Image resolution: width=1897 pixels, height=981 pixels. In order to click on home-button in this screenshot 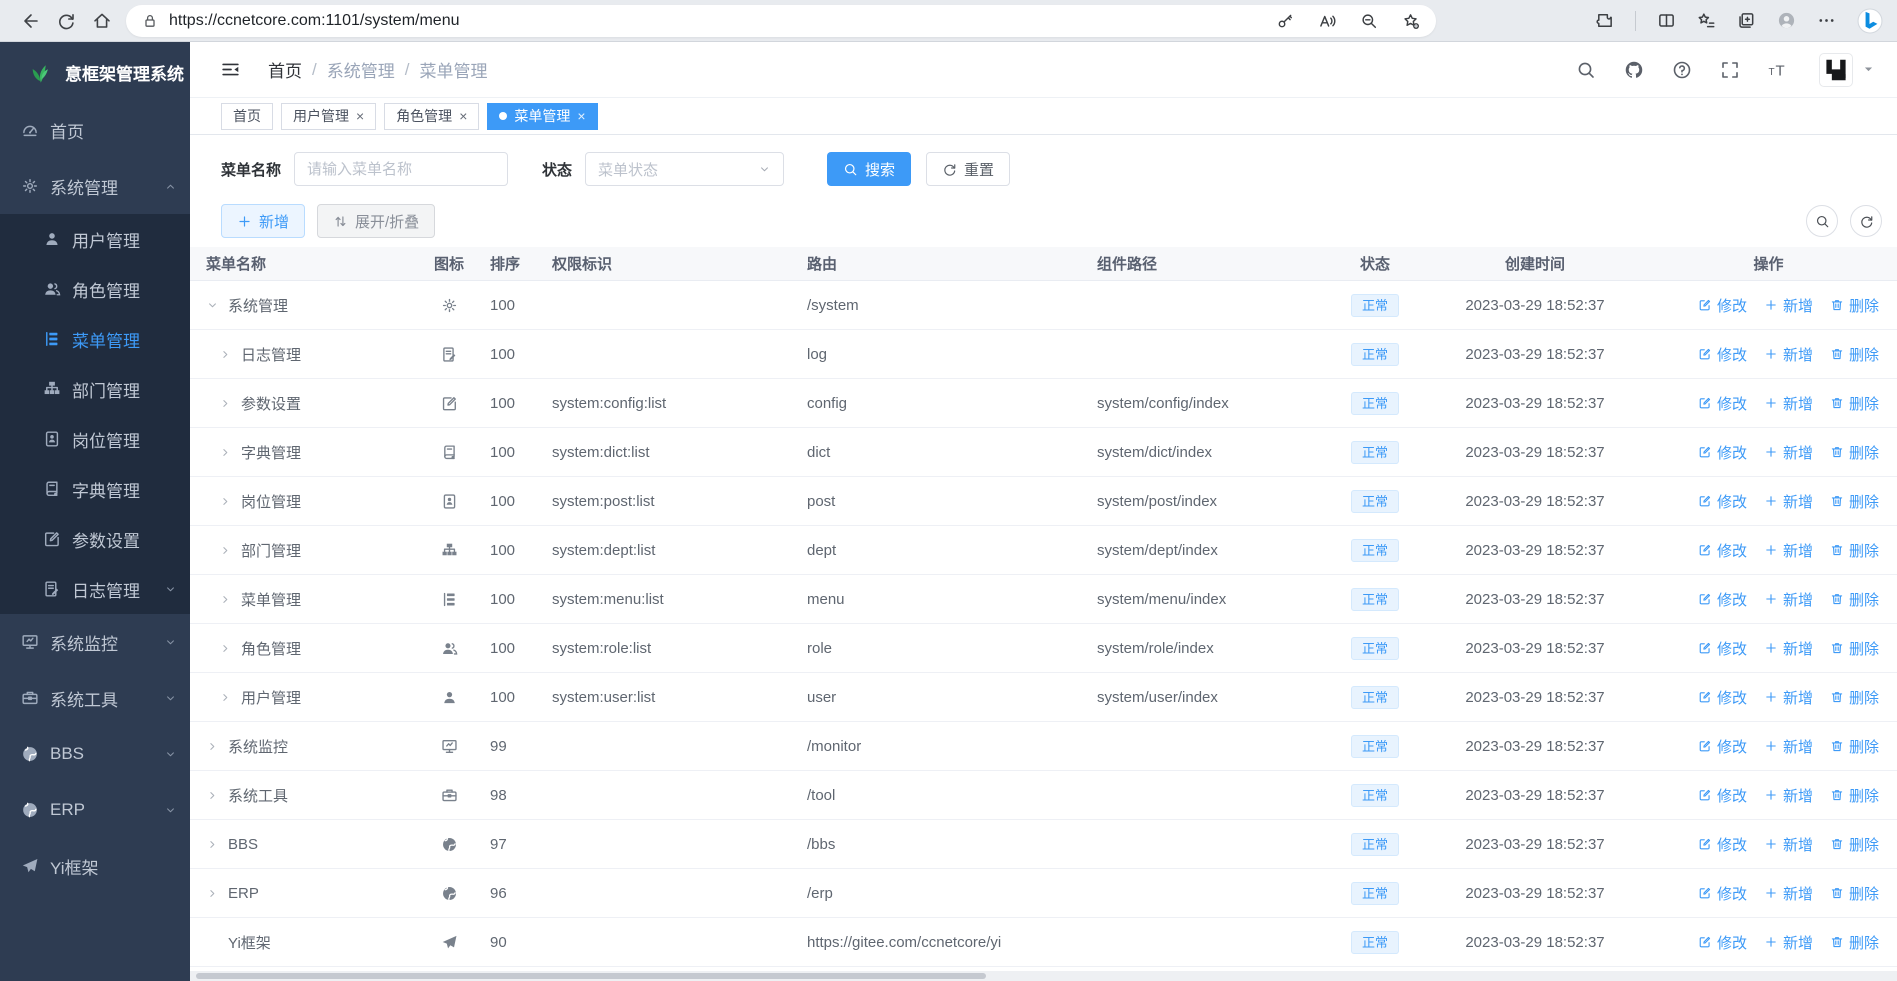, I will do `click(102, 21)`.